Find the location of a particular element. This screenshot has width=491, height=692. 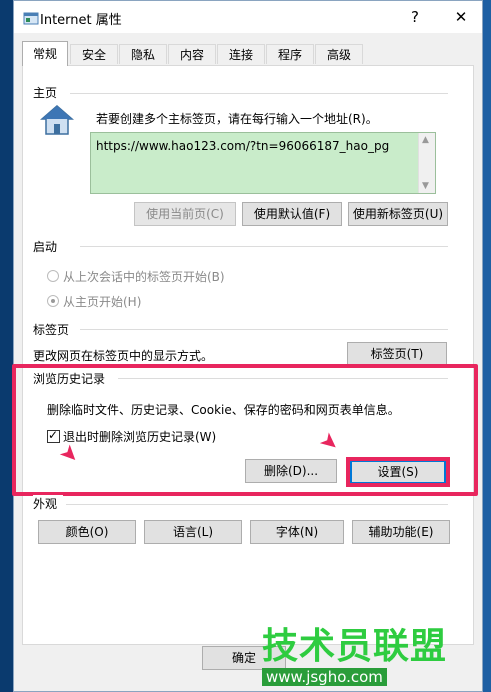

accessibility-button: 辅助功能(E) is located at coordinates (401, 532).